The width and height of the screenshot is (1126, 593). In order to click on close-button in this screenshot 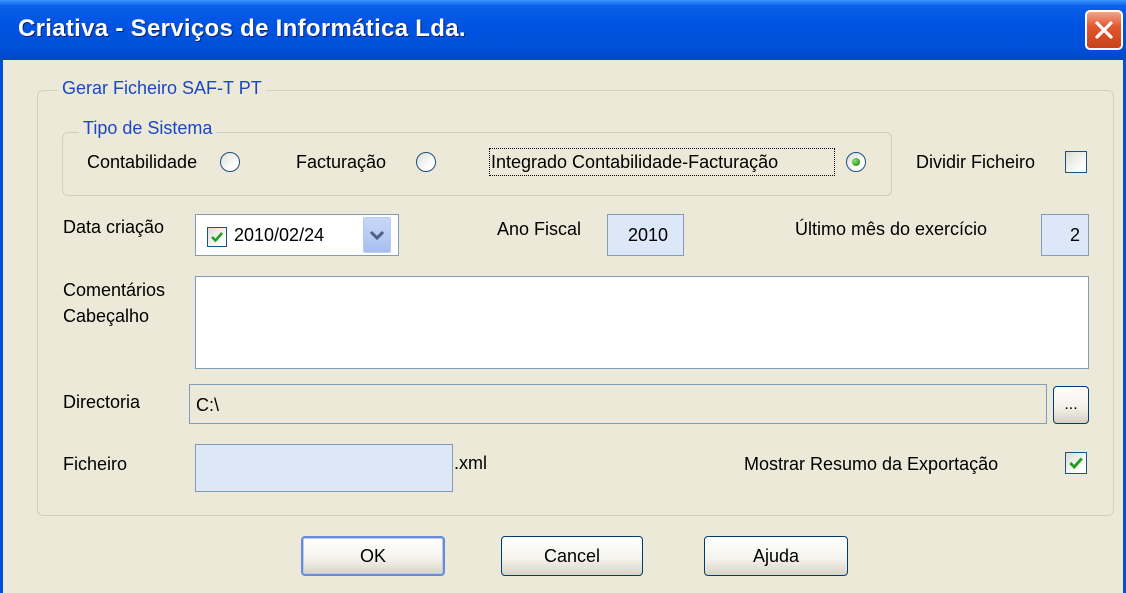, I will do `click(1104, 30)`.